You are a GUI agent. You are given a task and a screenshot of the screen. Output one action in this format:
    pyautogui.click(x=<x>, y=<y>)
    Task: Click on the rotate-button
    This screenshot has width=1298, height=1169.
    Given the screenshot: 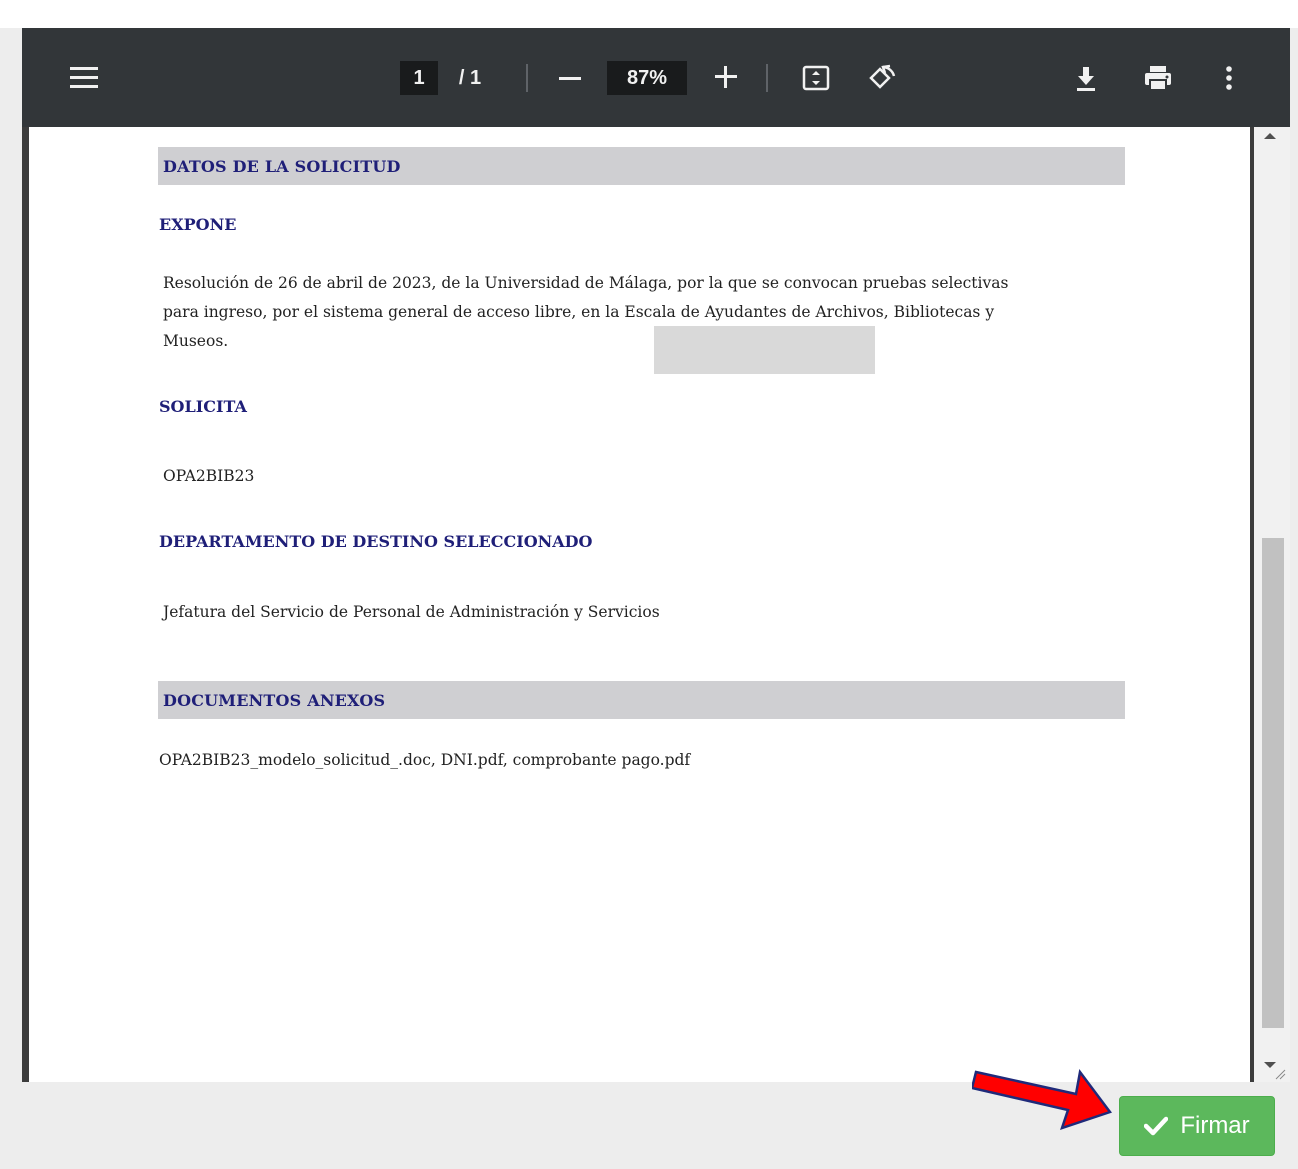 What is the action you would take?
    pyautogui.click(x=882, y=78)
    